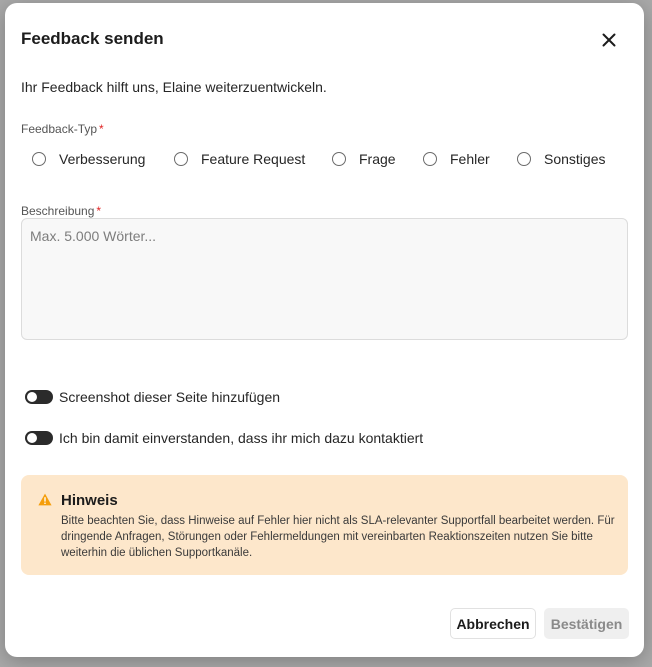 This screenshot has width=652, height=667. I want to click on radio-sonstiges: Sonstiges, so click(561, 159).